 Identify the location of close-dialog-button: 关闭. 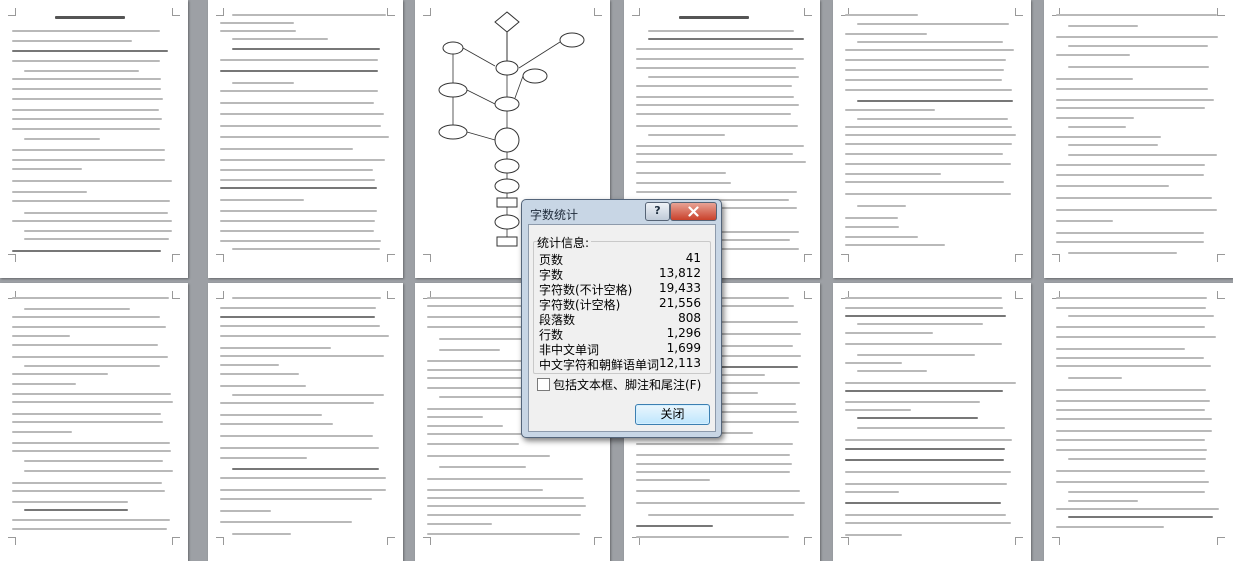
(672, 414).